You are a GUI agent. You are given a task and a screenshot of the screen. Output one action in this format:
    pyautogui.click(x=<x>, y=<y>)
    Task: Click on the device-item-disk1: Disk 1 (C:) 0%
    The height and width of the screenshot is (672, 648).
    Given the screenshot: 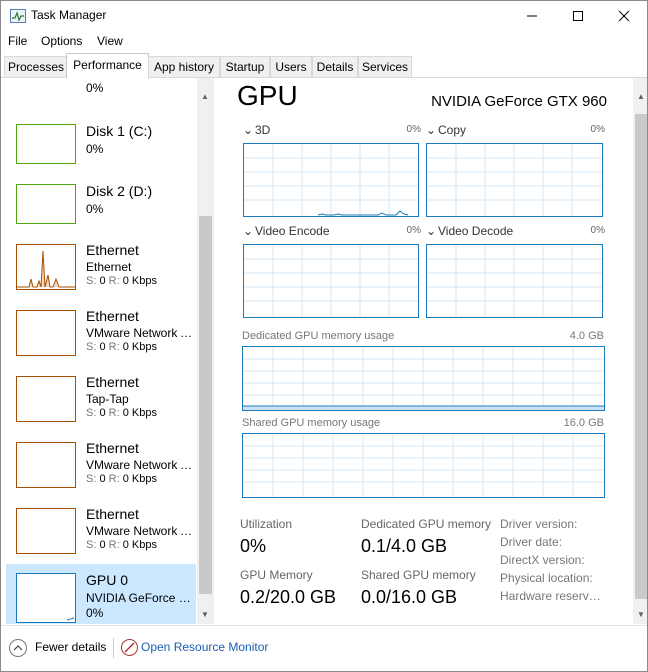 What is the action you would take?
    pyautogui.click(x=101, y=152)
    